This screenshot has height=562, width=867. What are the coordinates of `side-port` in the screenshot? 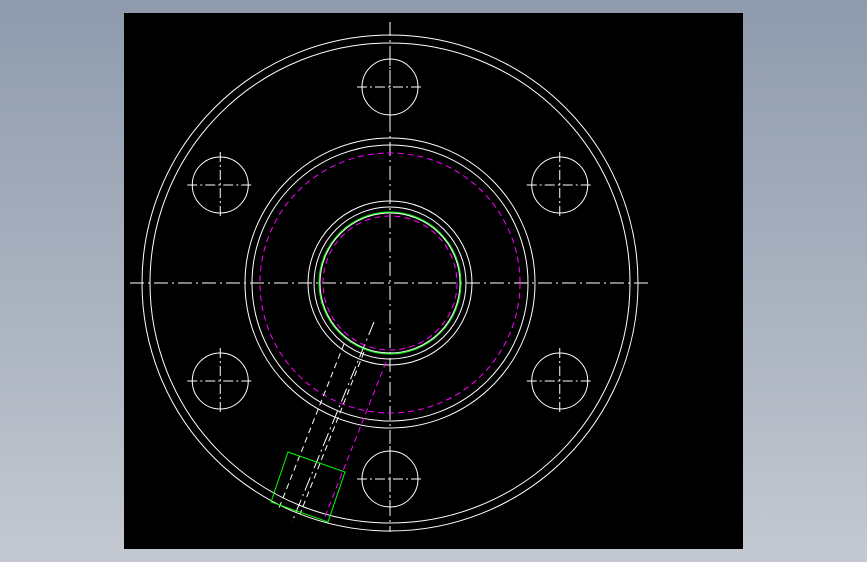 It's located at (328, 433).